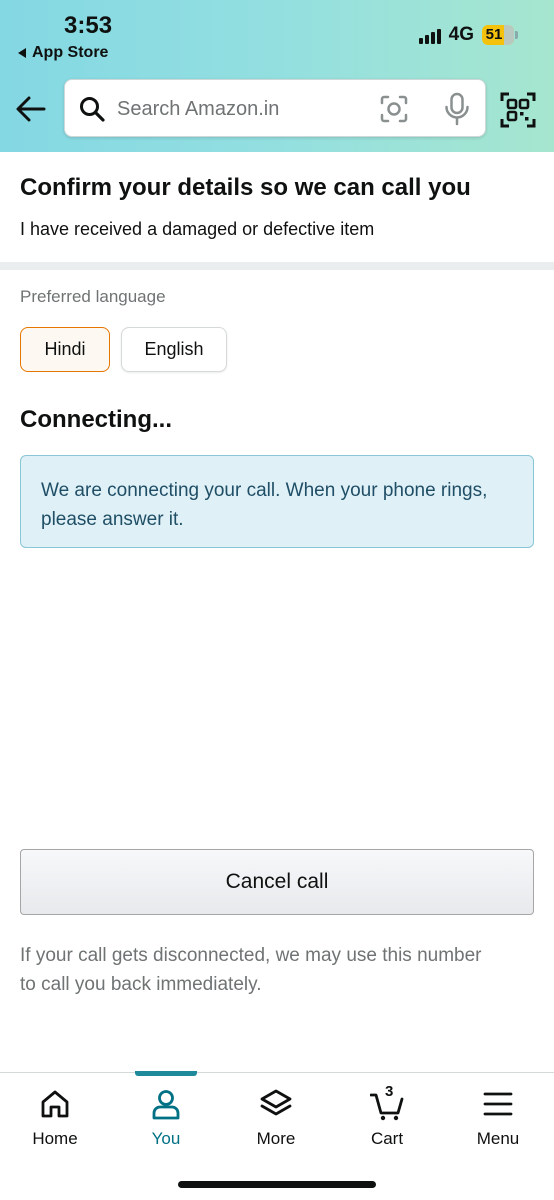 The image size is (554, 1200). I want to click on active-tab-indicator, so click(166, 1073).